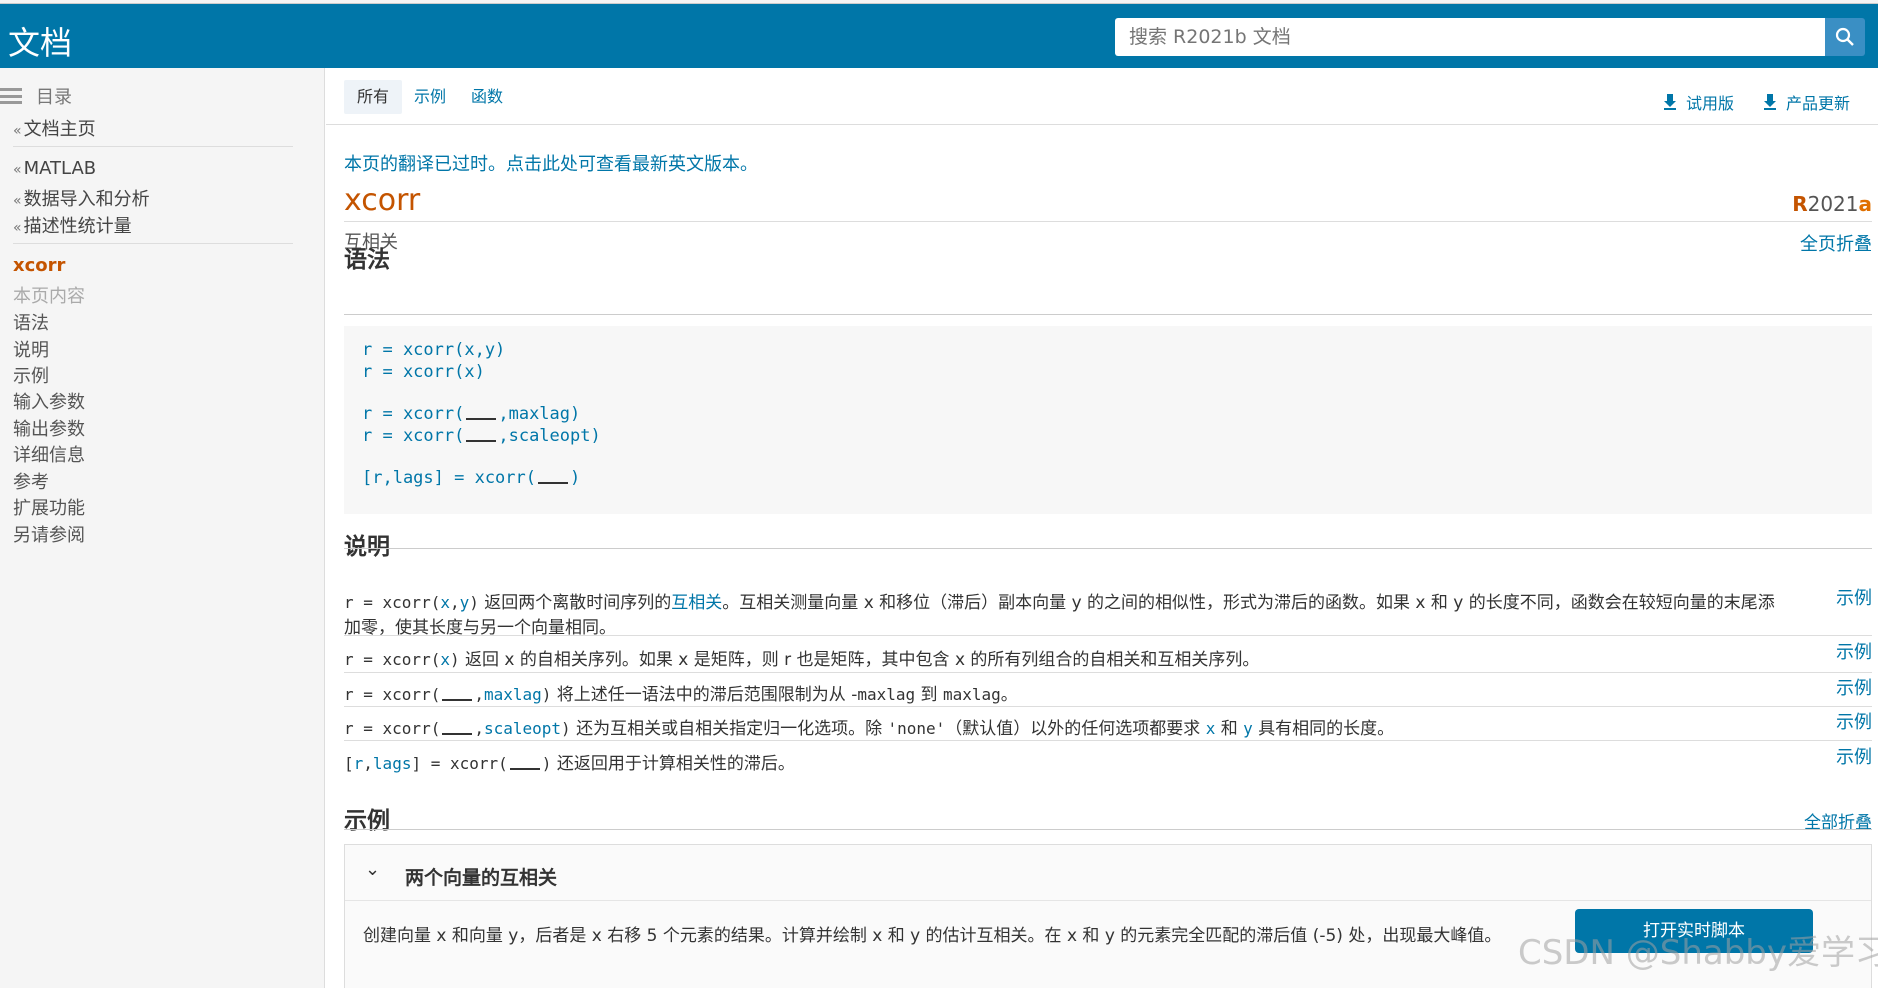 Image resolution: width=1878 pixels, height=988 pixels. I want to click on chevron-down-icon: ⌄, so click(372, 869).